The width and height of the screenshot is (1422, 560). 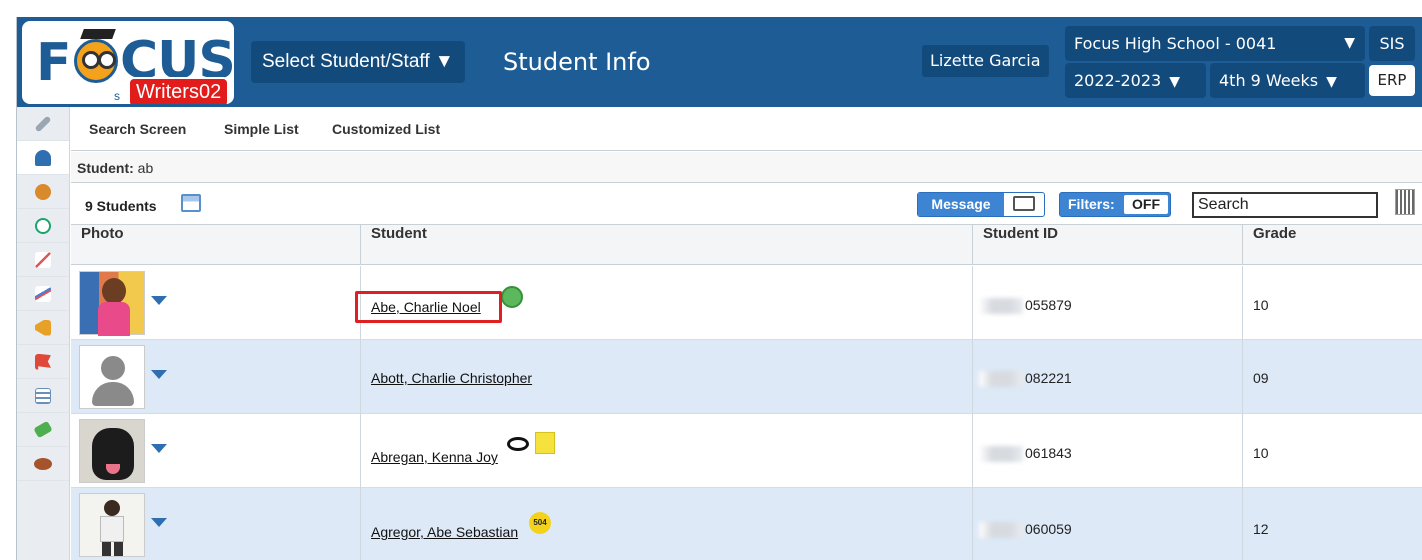 What do you see at coordinates (43, 430) in the screenshot?
I see `sidebar-item-billing` at bounding box center [43, 430].